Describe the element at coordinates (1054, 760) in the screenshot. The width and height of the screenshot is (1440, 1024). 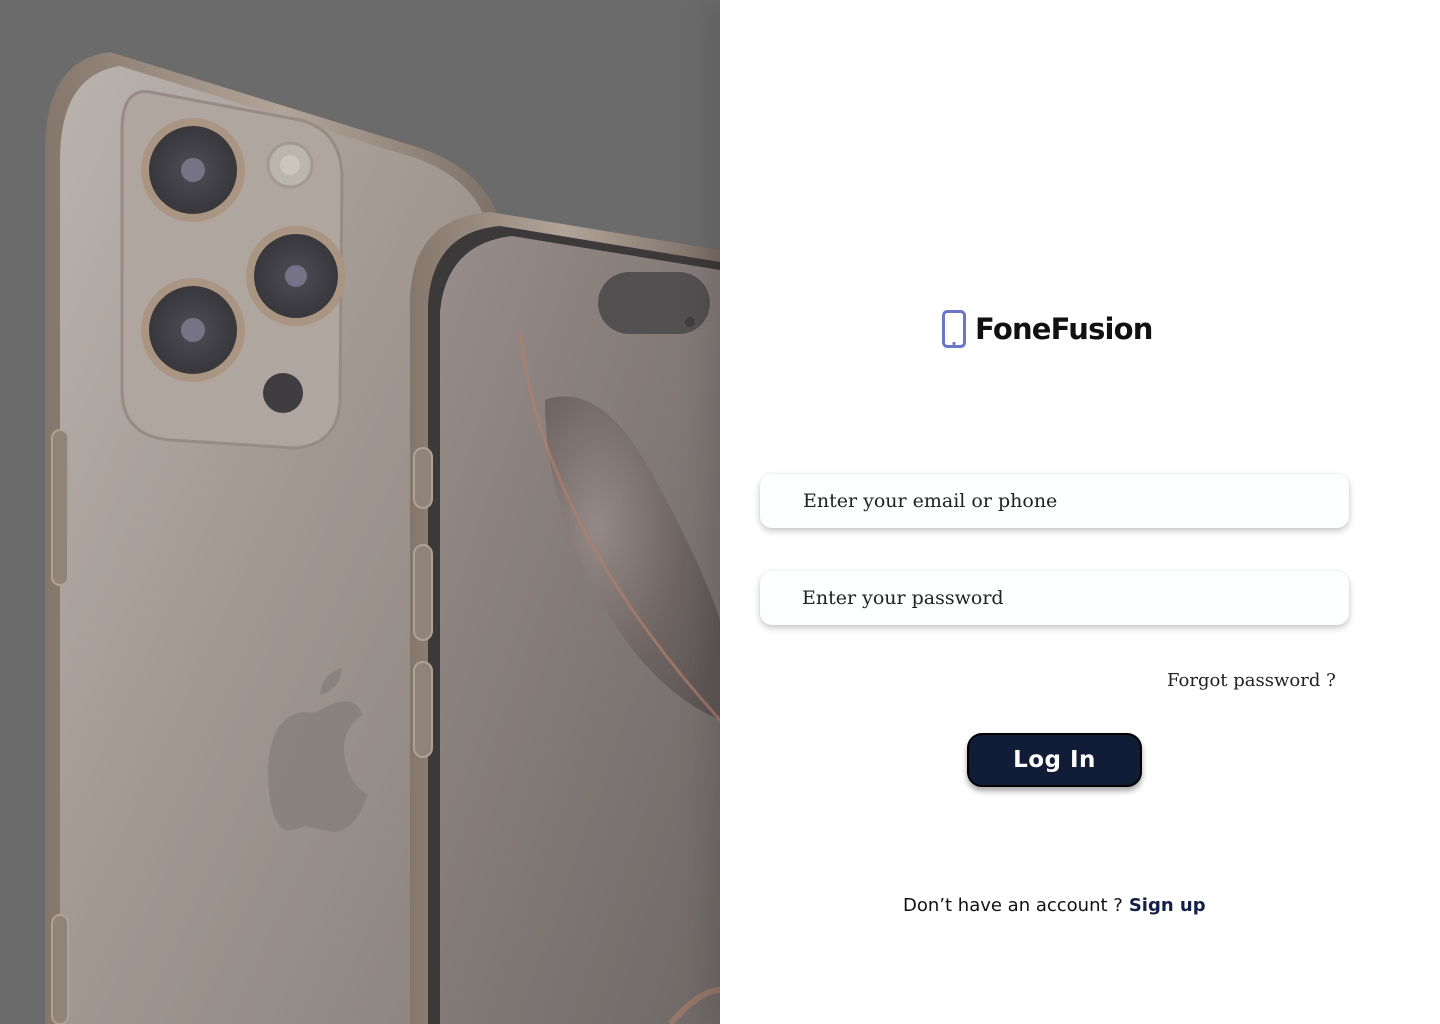
I see `login-button: Log In` at that location.